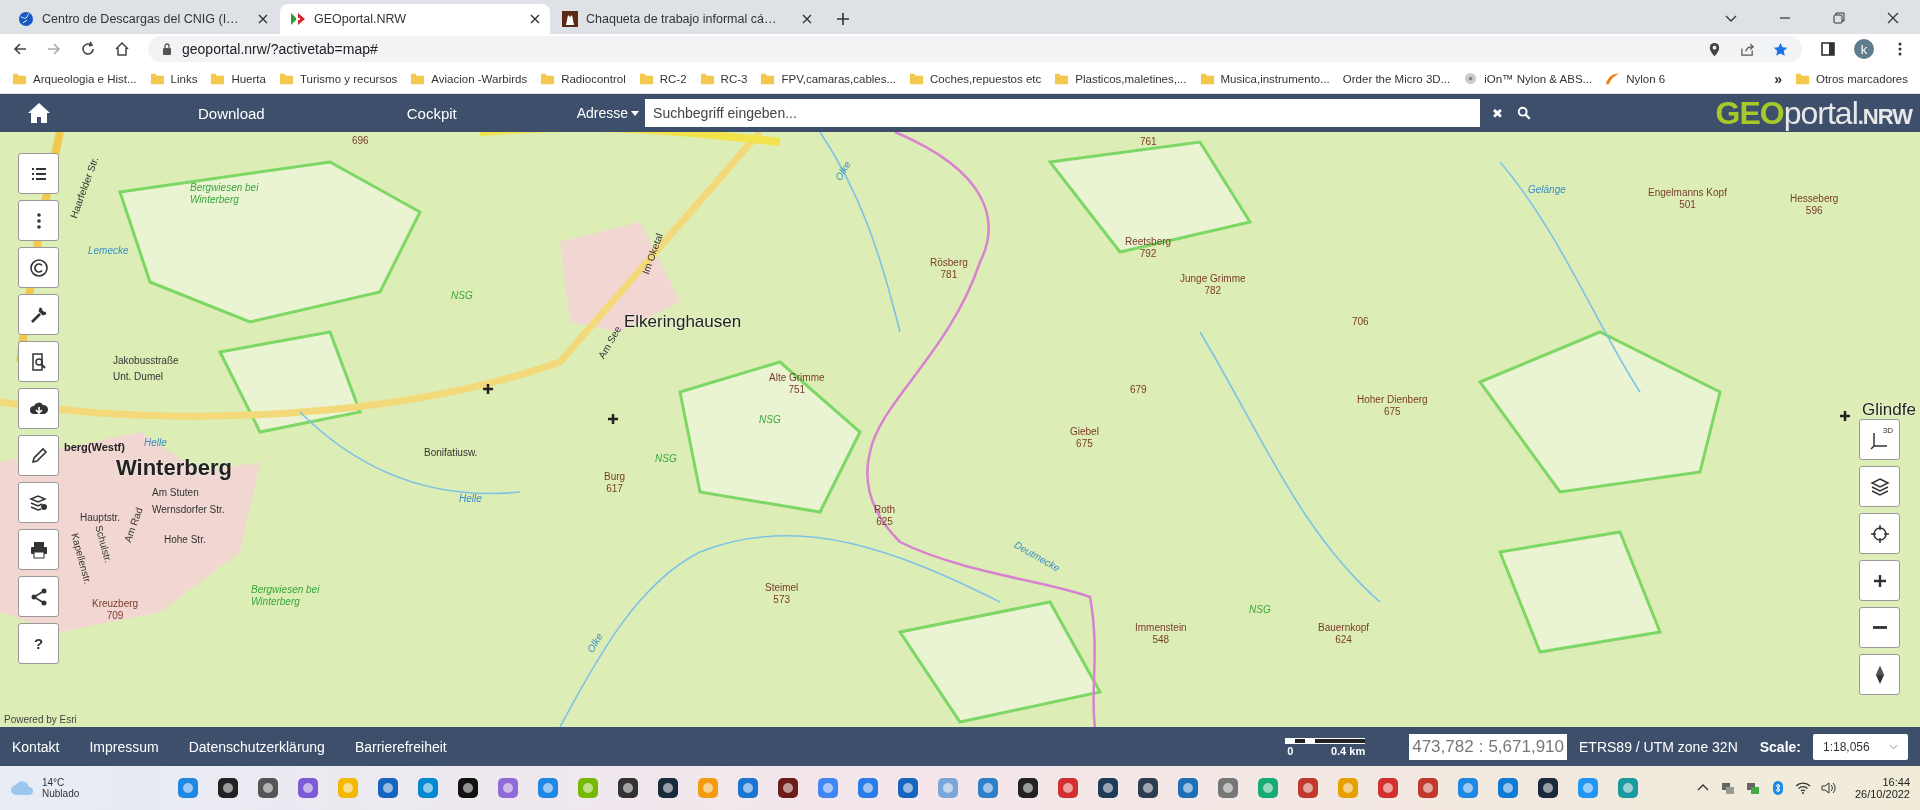 The image size is (1920, 810). What do you see at coordinates (662, 78) in the screenshot?
I see `bookmark: RC-2` at bounding box center [662, 78].